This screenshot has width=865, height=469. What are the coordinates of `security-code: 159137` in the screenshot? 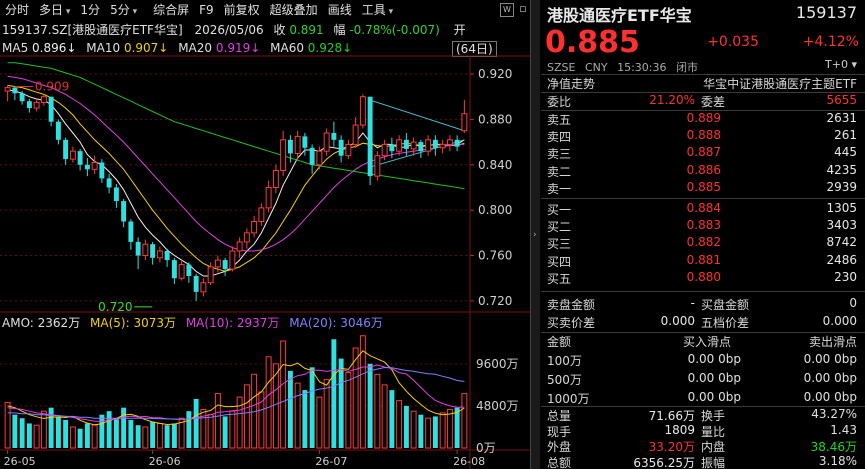 It's located at (826, 12).